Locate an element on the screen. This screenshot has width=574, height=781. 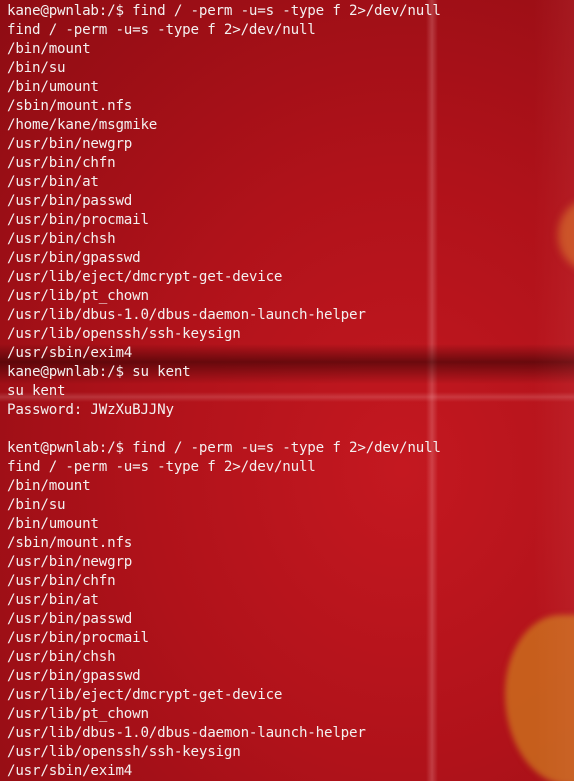
terminal-line: kane@pwnlab:/$ su kent is located at coordinates (99, 372).